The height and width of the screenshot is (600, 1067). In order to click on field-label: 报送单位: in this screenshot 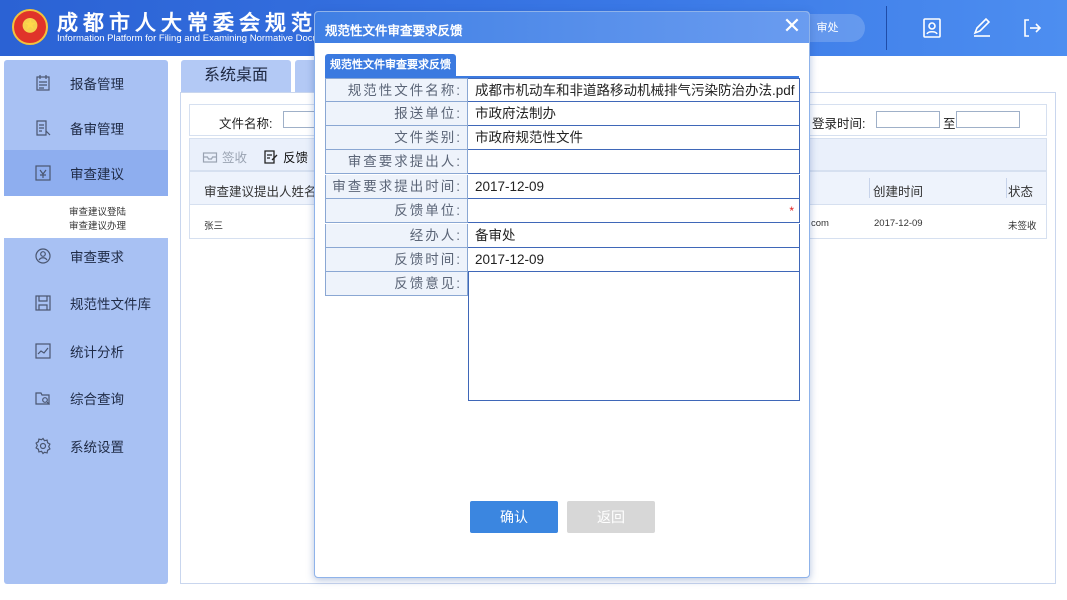, I will do `click(396, 114)`.